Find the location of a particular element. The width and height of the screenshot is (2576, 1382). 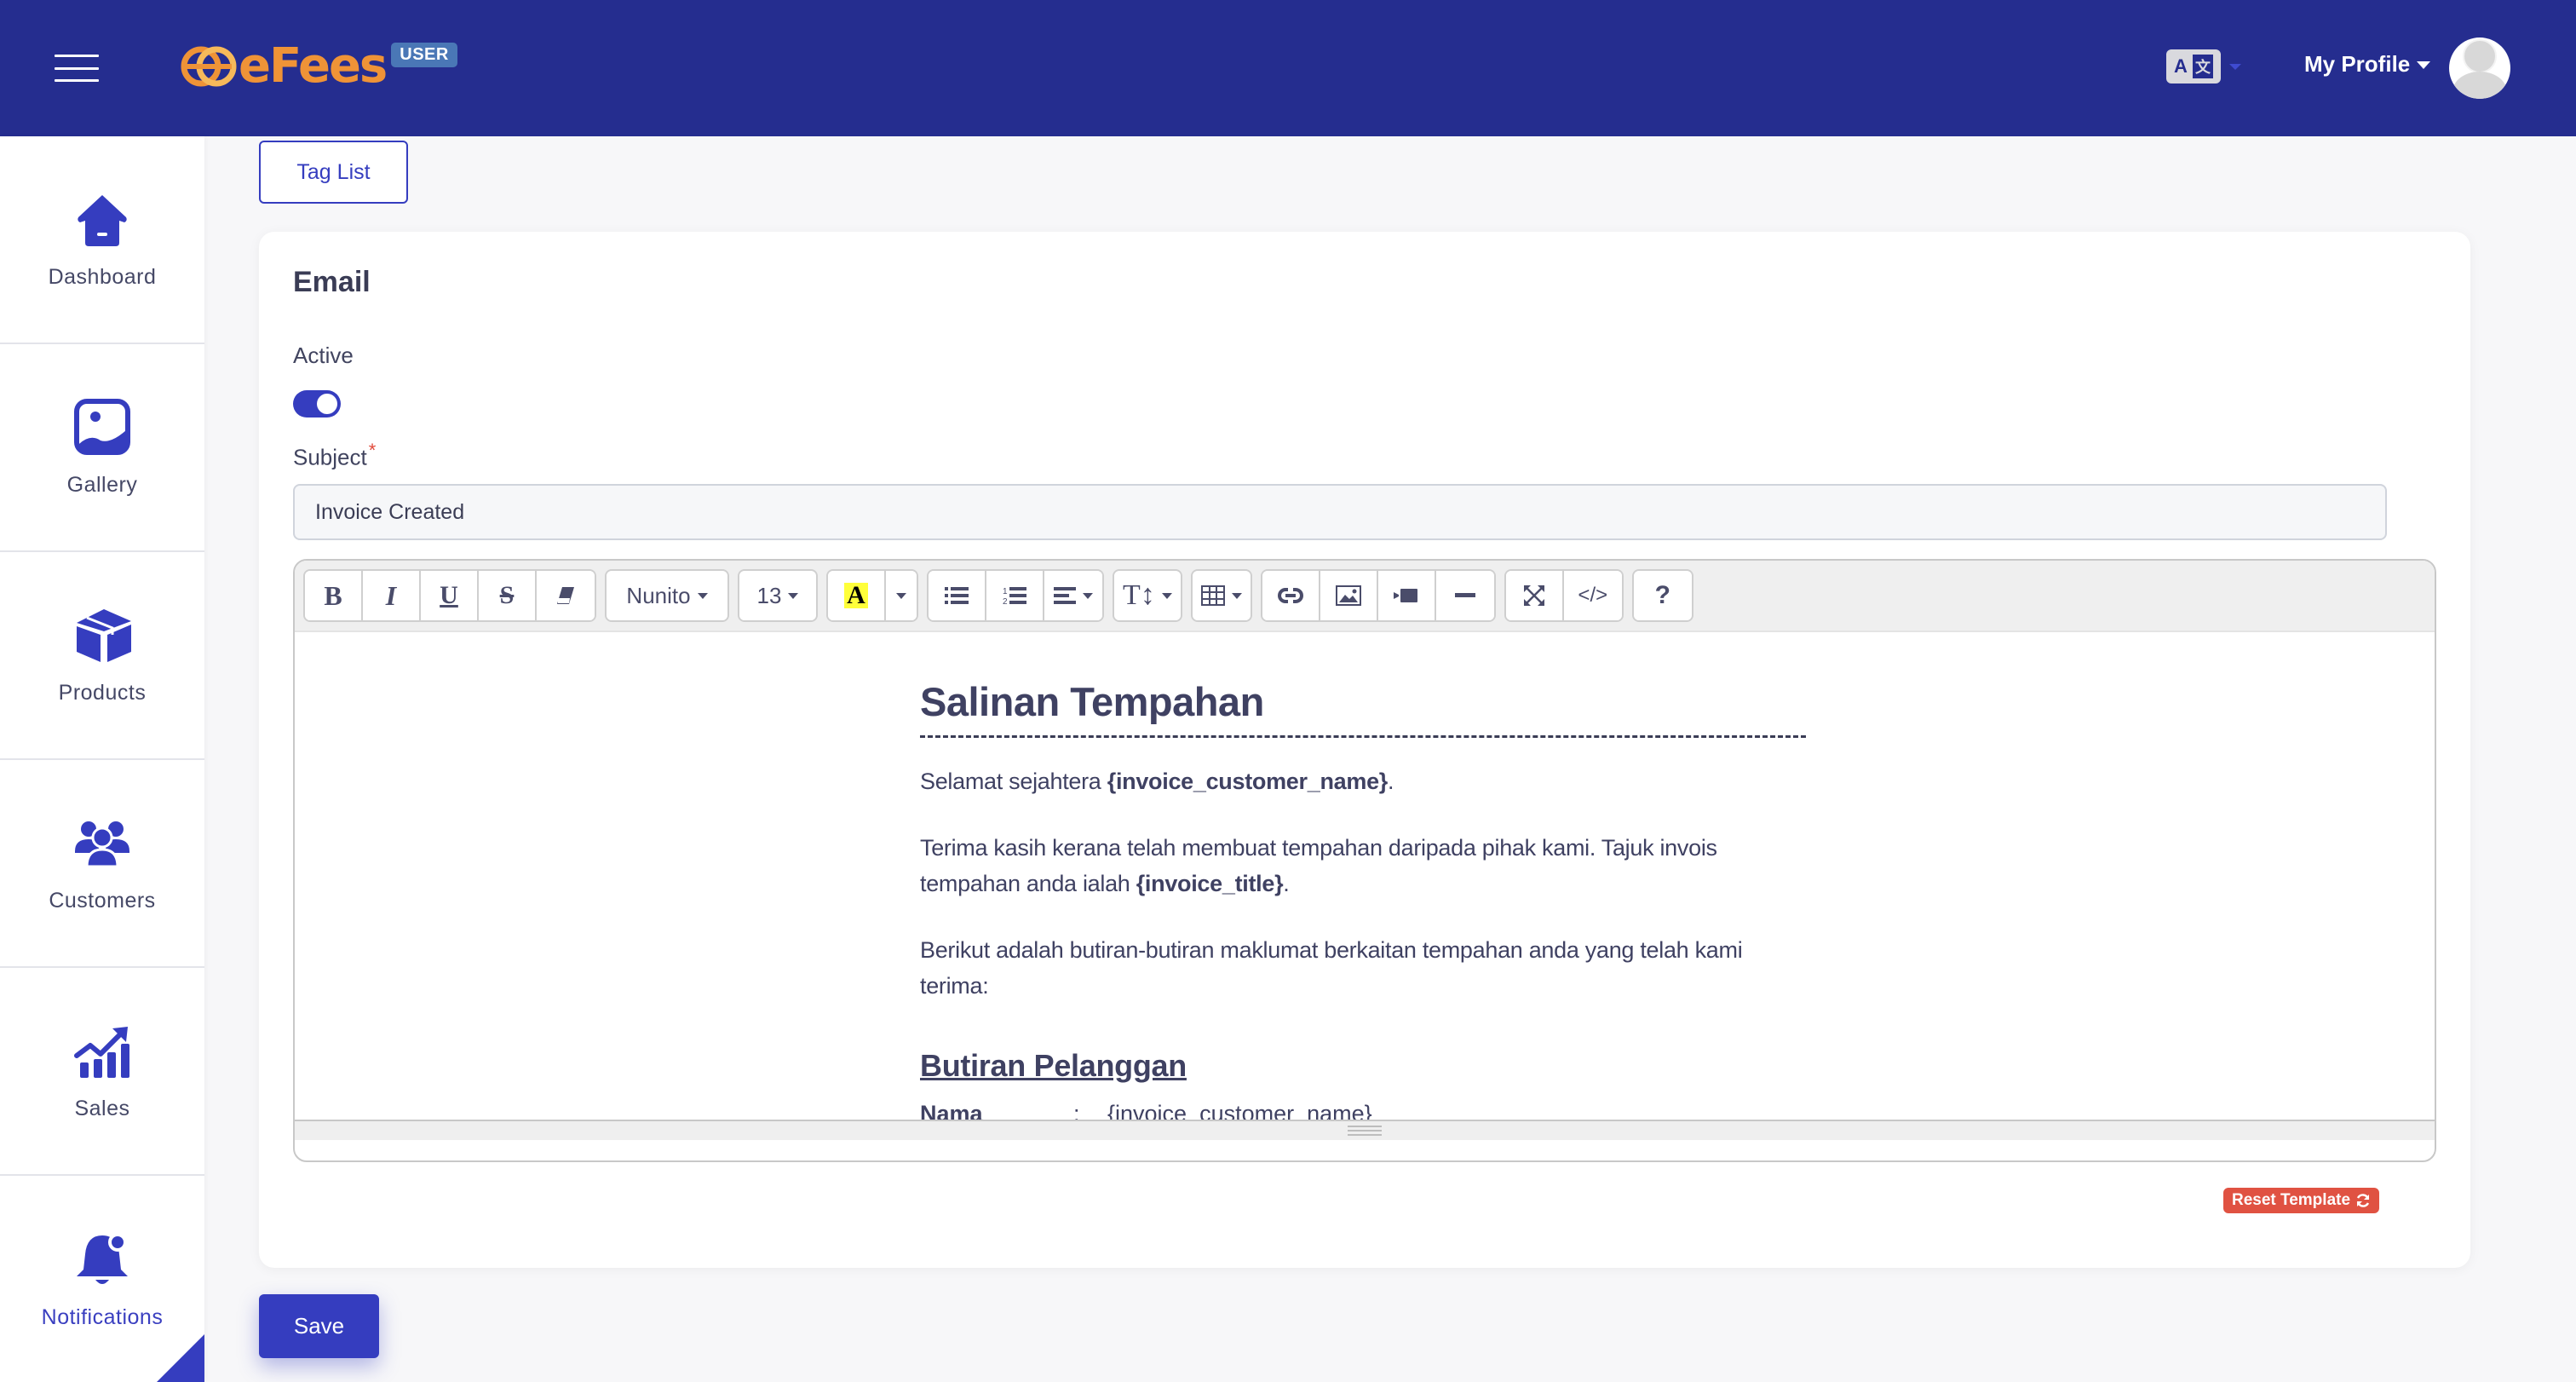

help-group: ? is located at coordinates (1662, 595).